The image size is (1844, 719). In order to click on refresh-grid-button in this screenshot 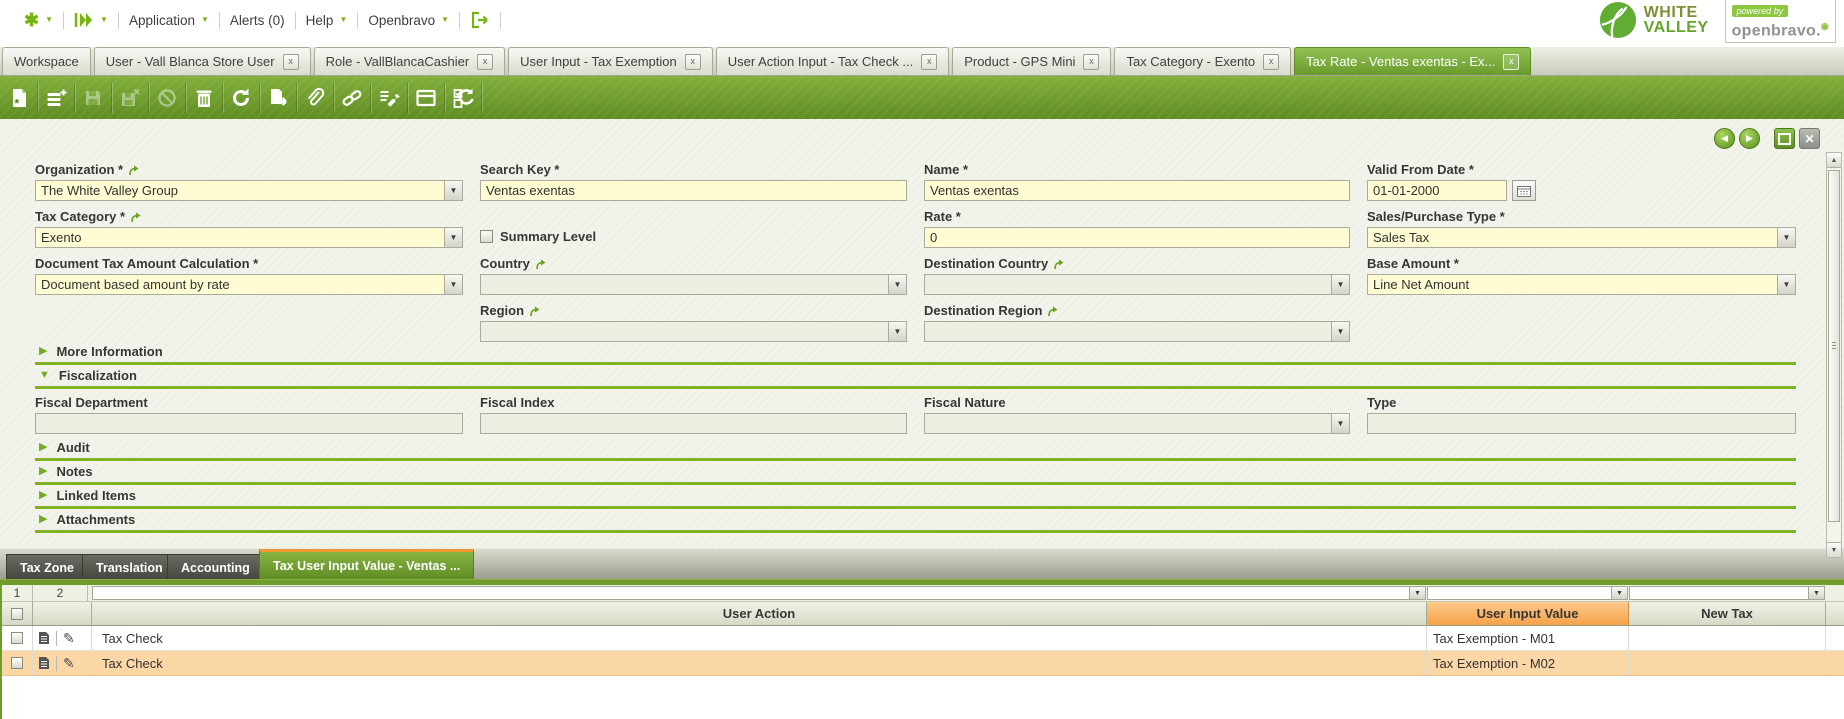, I will do `click(463, 98)`.